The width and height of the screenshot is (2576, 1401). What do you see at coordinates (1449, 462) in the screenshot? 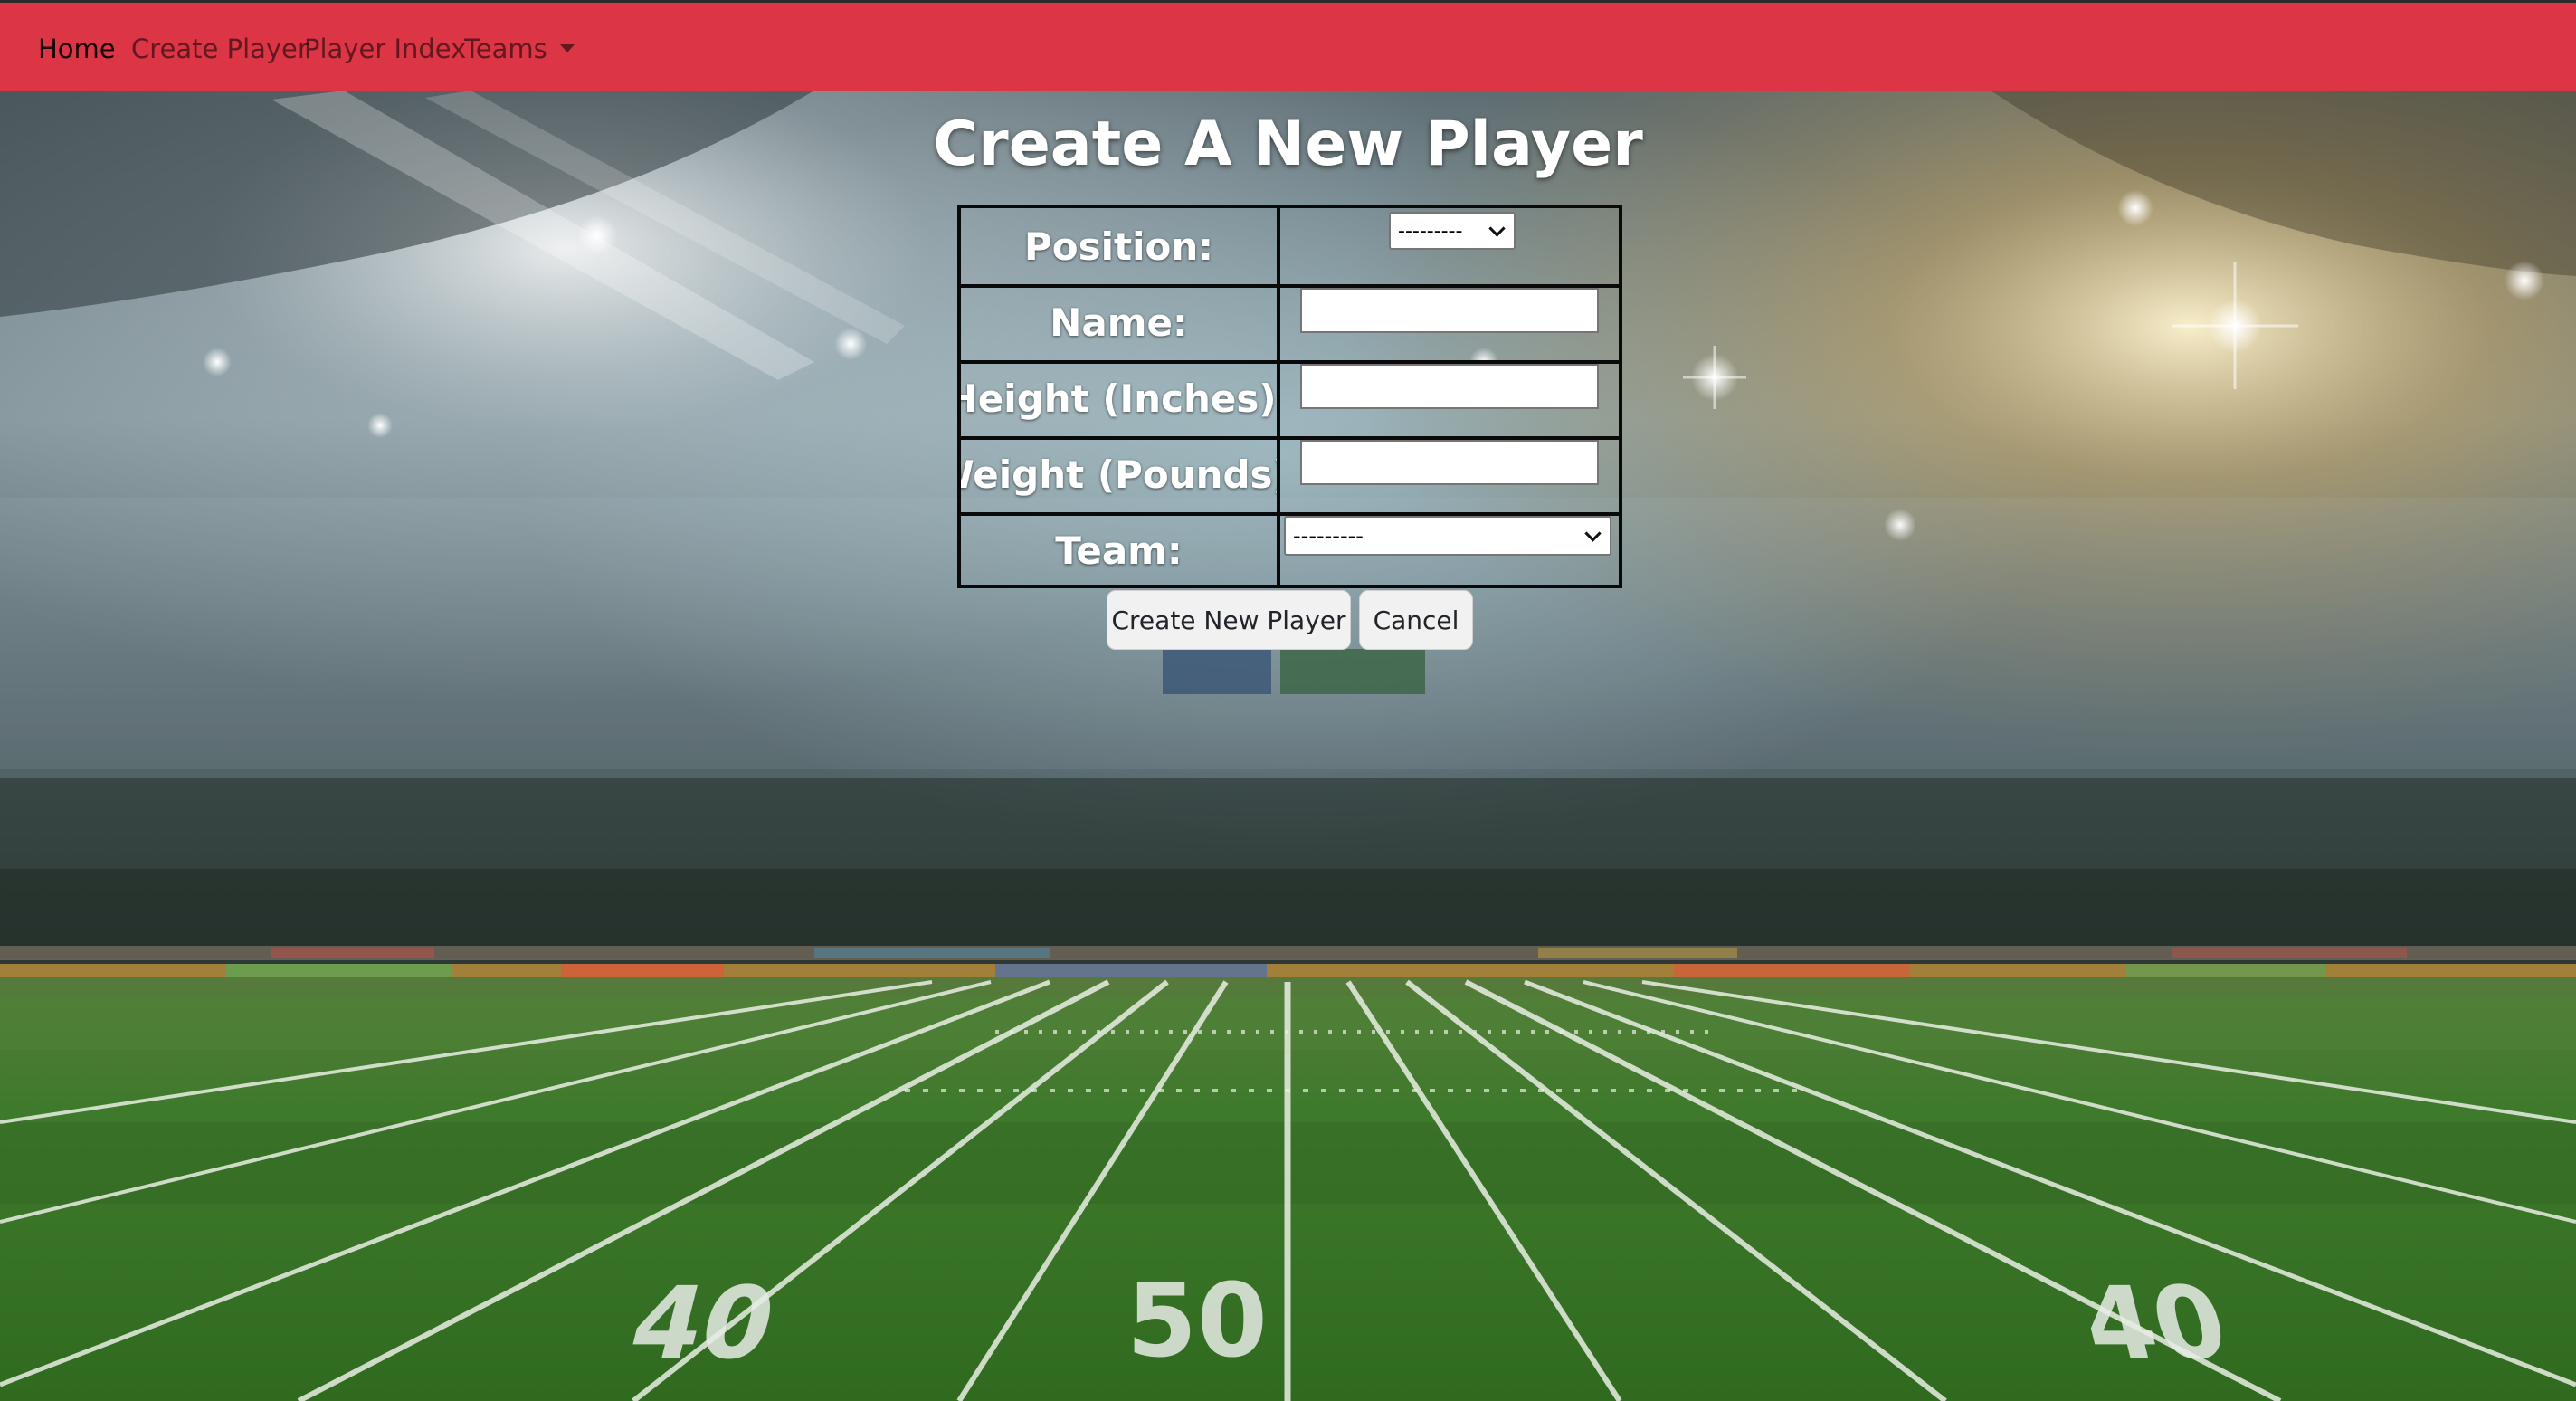
I see `weight-input` at bounding box center [1449, 462].